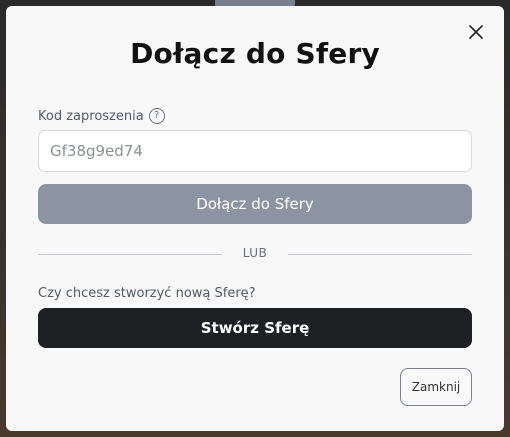 This screenshot has width=510, height=437. What do you see at coordinates (147, 293) in the screenshot?
I see `create-sphere-question: Czy chcesz stworzyć nową Sferę?` at bounding box center [147, 293].